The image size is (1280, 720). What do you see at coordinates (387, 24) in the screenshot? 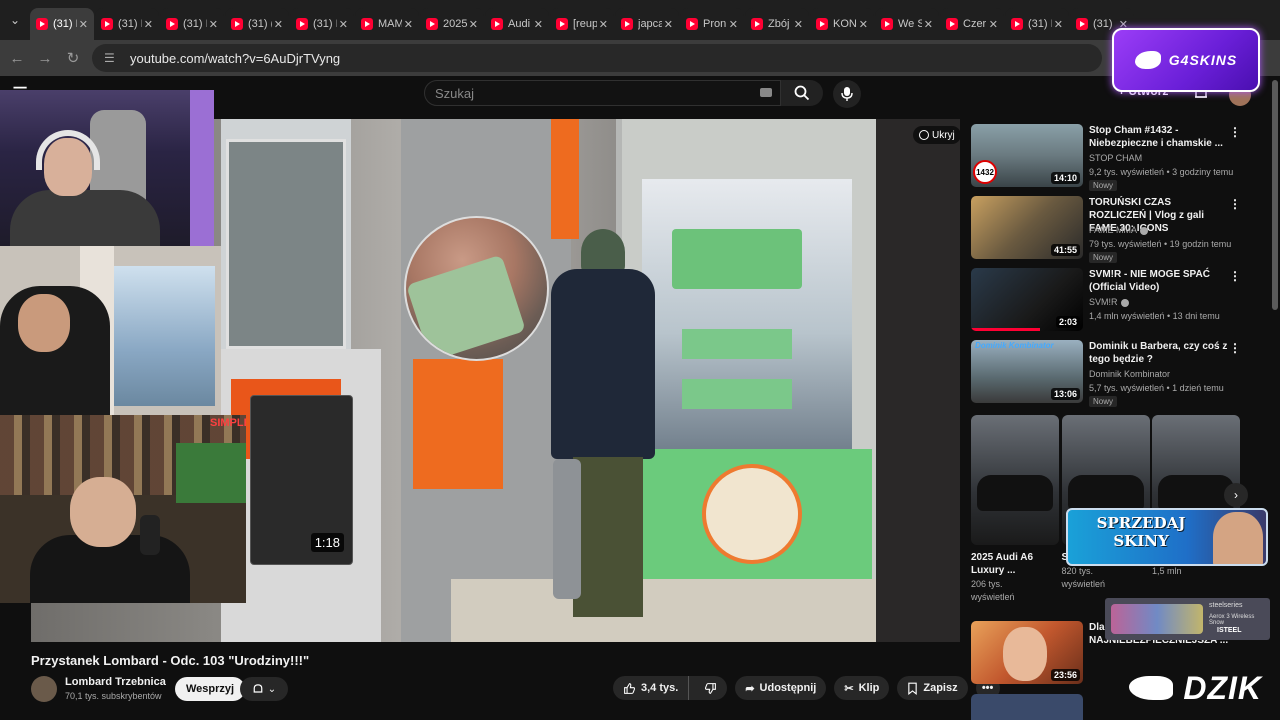
I see `browser-tab: MAM ✕` at bounding box center [387, 24].